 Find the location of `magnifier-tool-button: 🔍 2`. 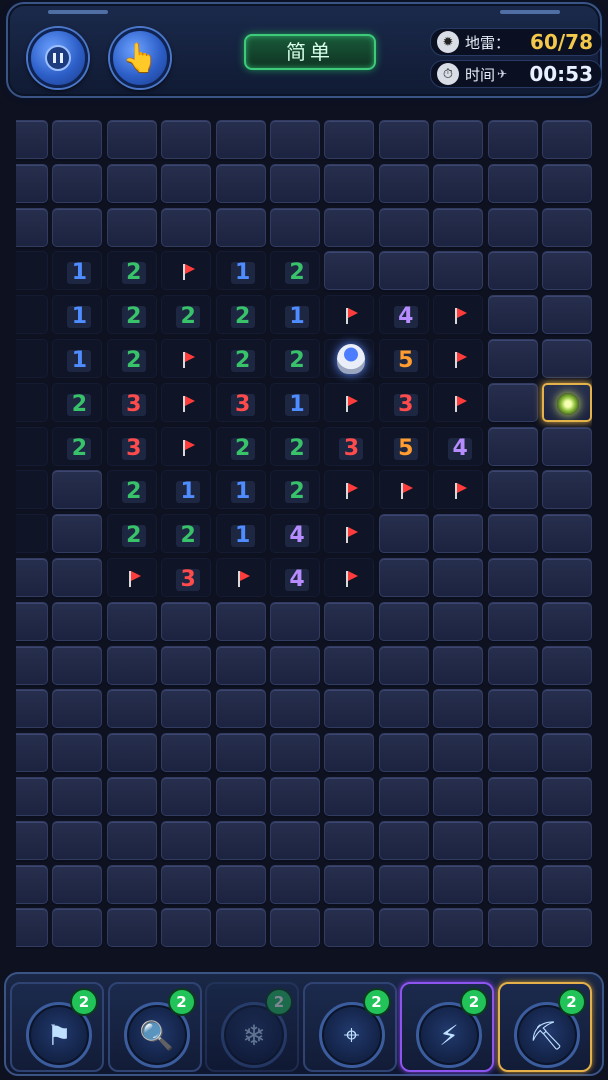

magnifier-tool-button: 🔍 2 is located at coordinates (154, 1027).